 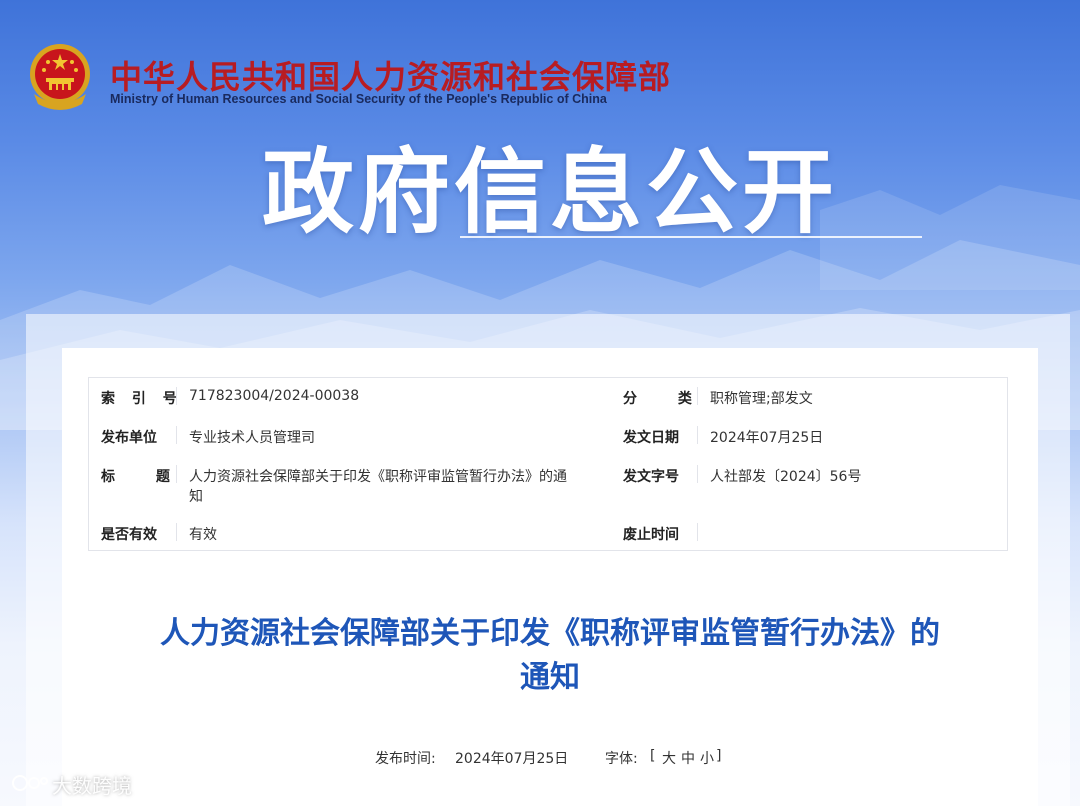 I want to click on title-value-line1: 人力资源社会保障部关于印发《职称评审监管暂行办法》的通, so click(x=378, y=477).